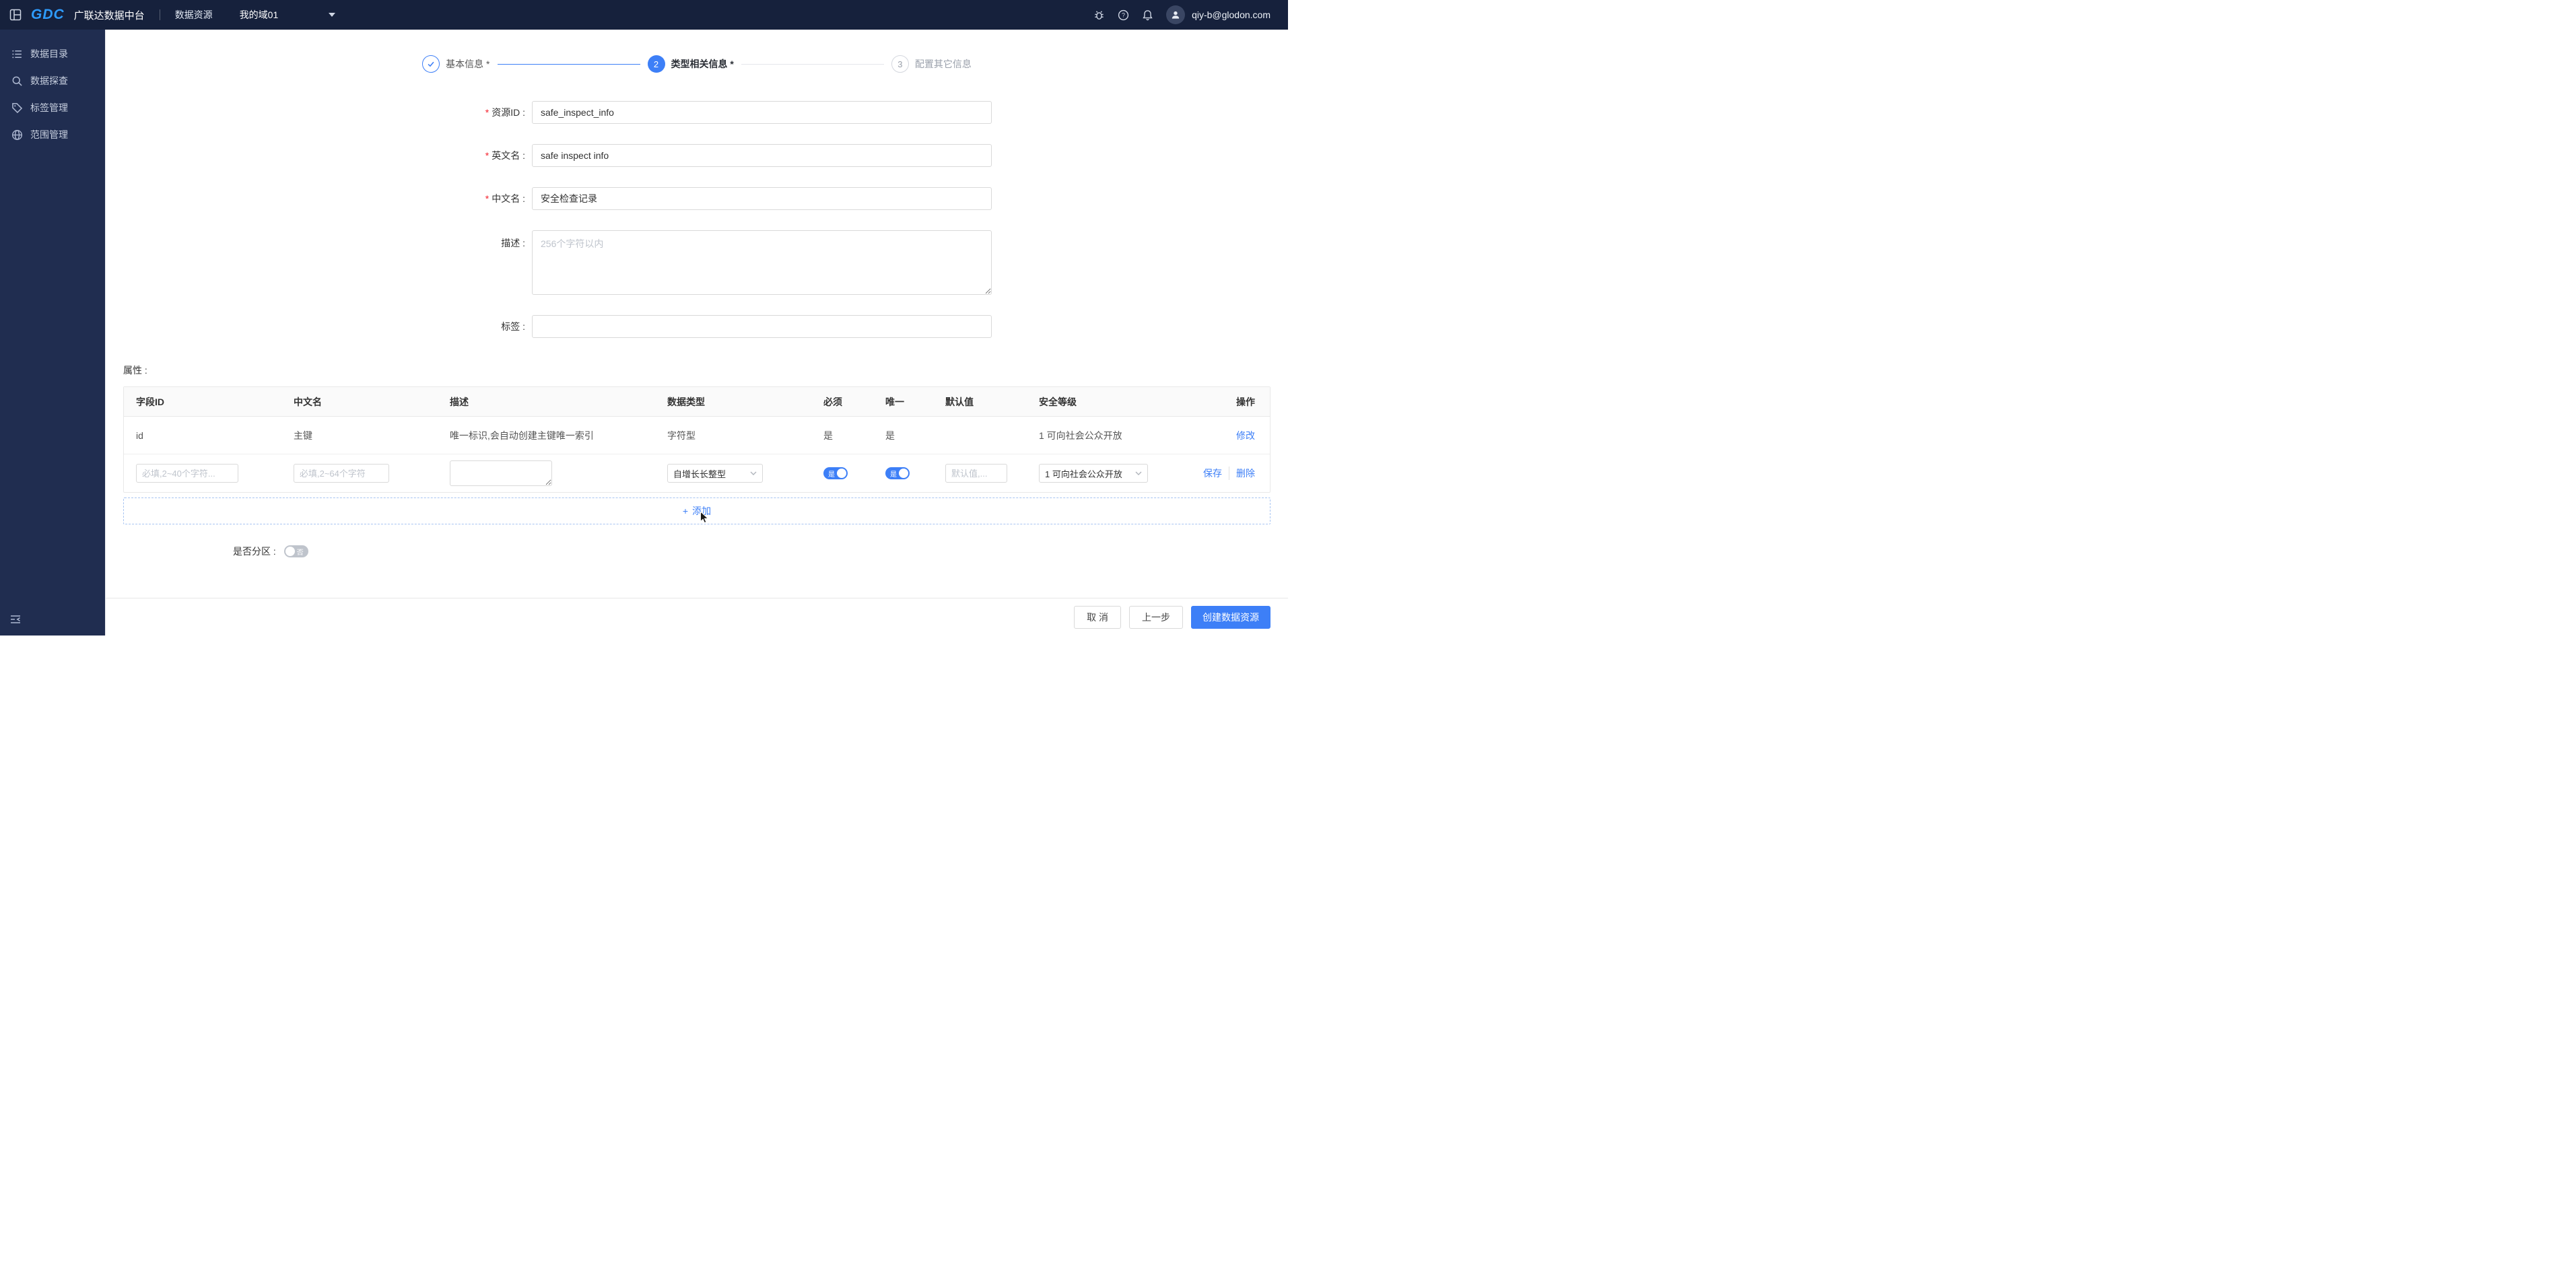 The height and width of the screenshot is (1271, 2576). Describe the element at coordinates (468, 64) in the screenshot. I see `step-label: 基本信息 *` at that location.